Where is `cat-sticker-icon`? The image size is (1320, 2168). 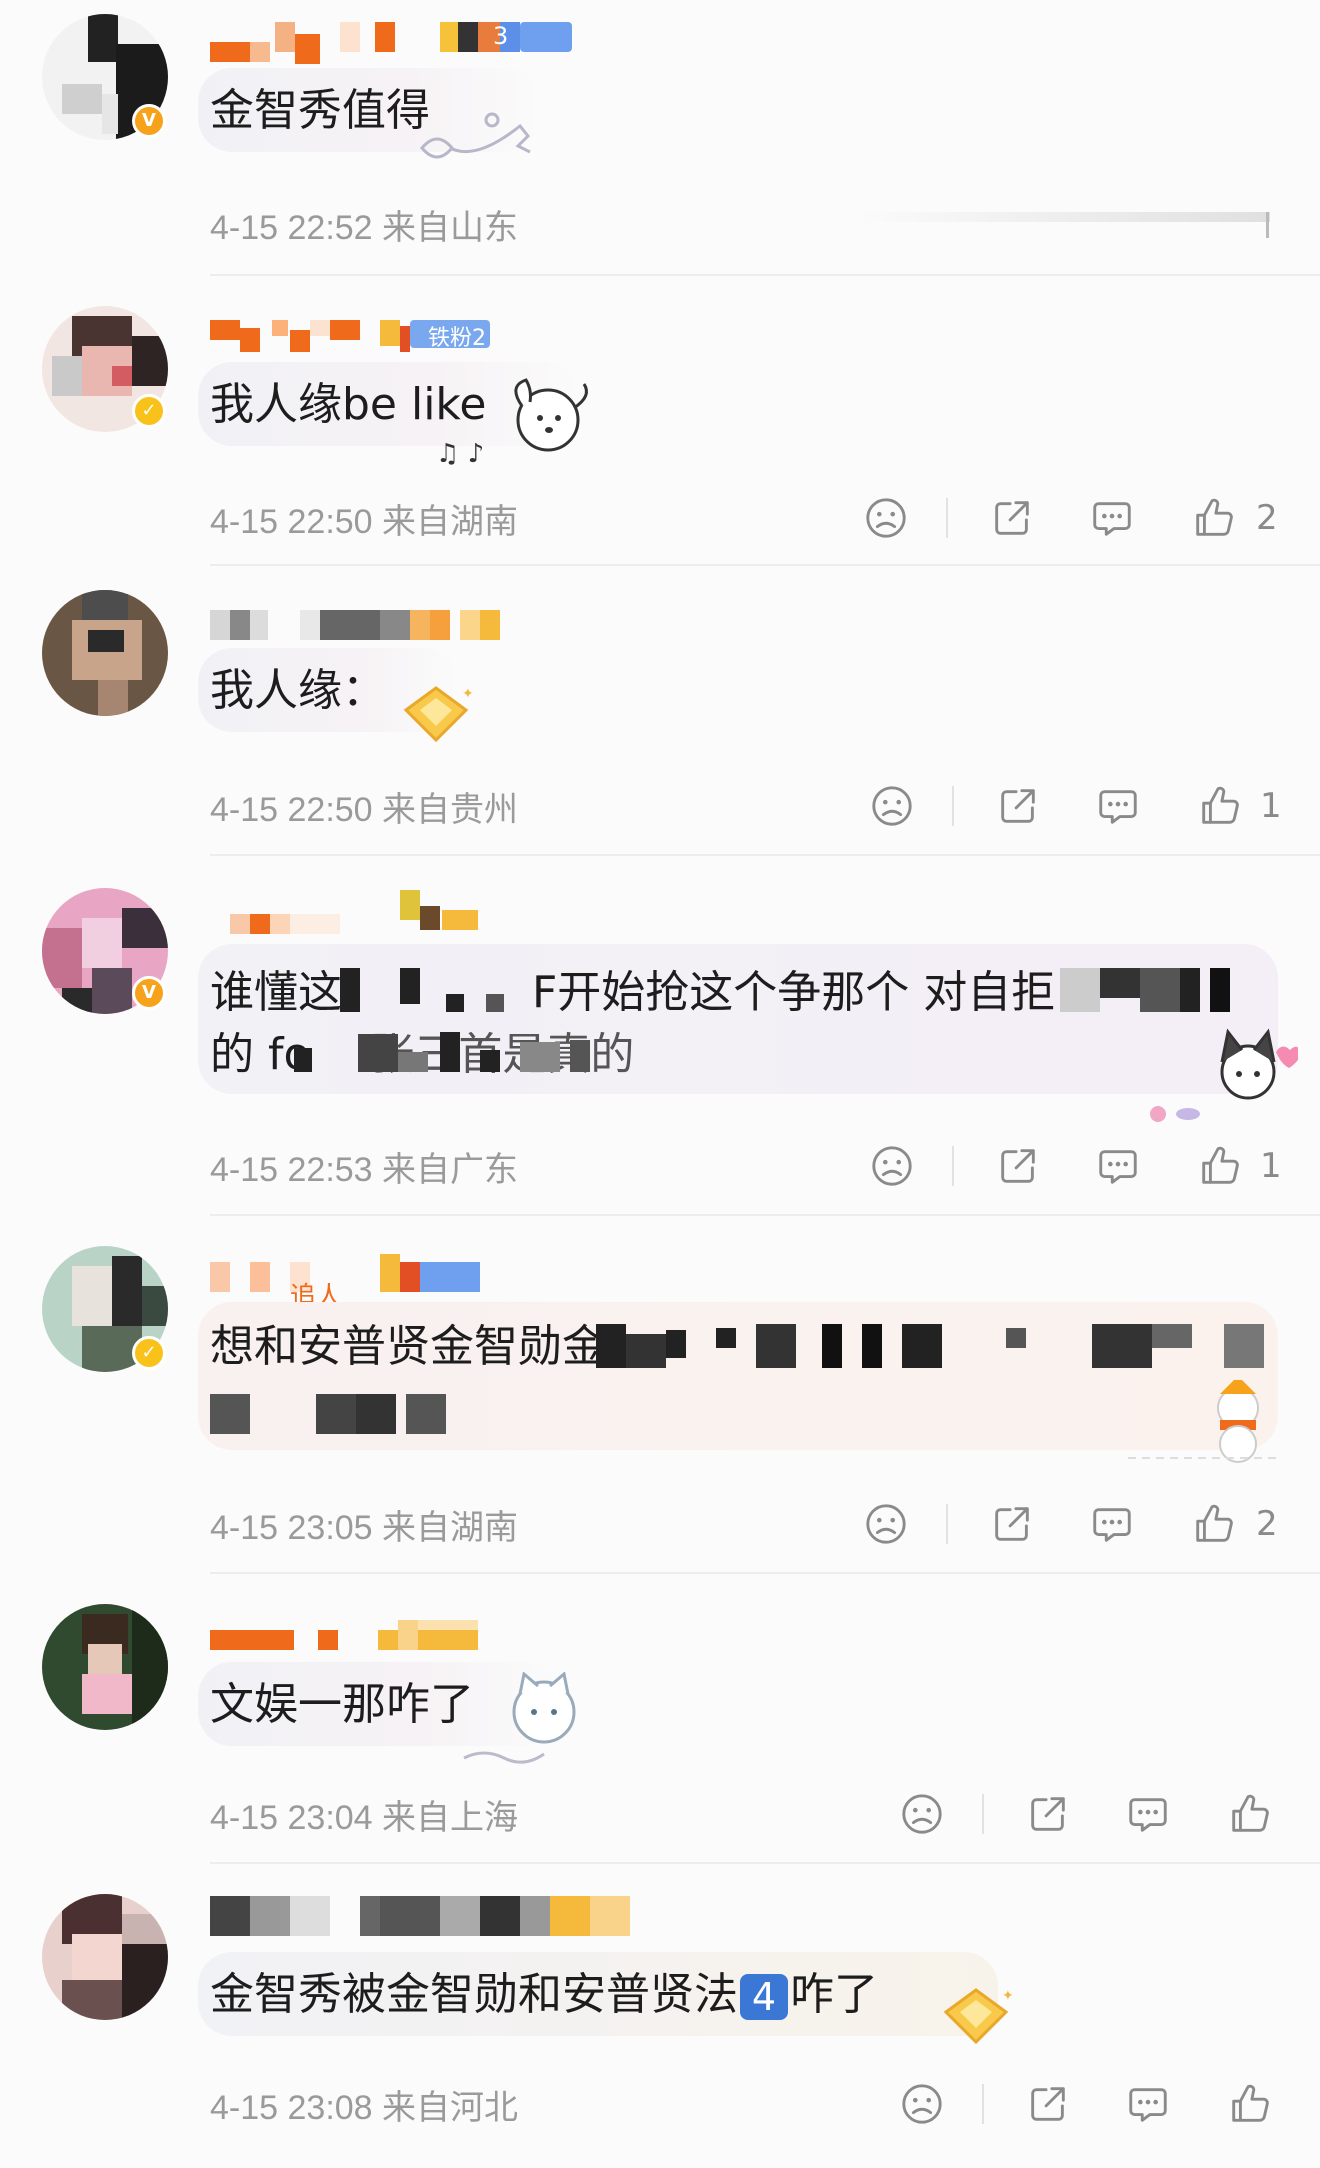 cat-sticker-icon is located at coordinates (519, 1718).